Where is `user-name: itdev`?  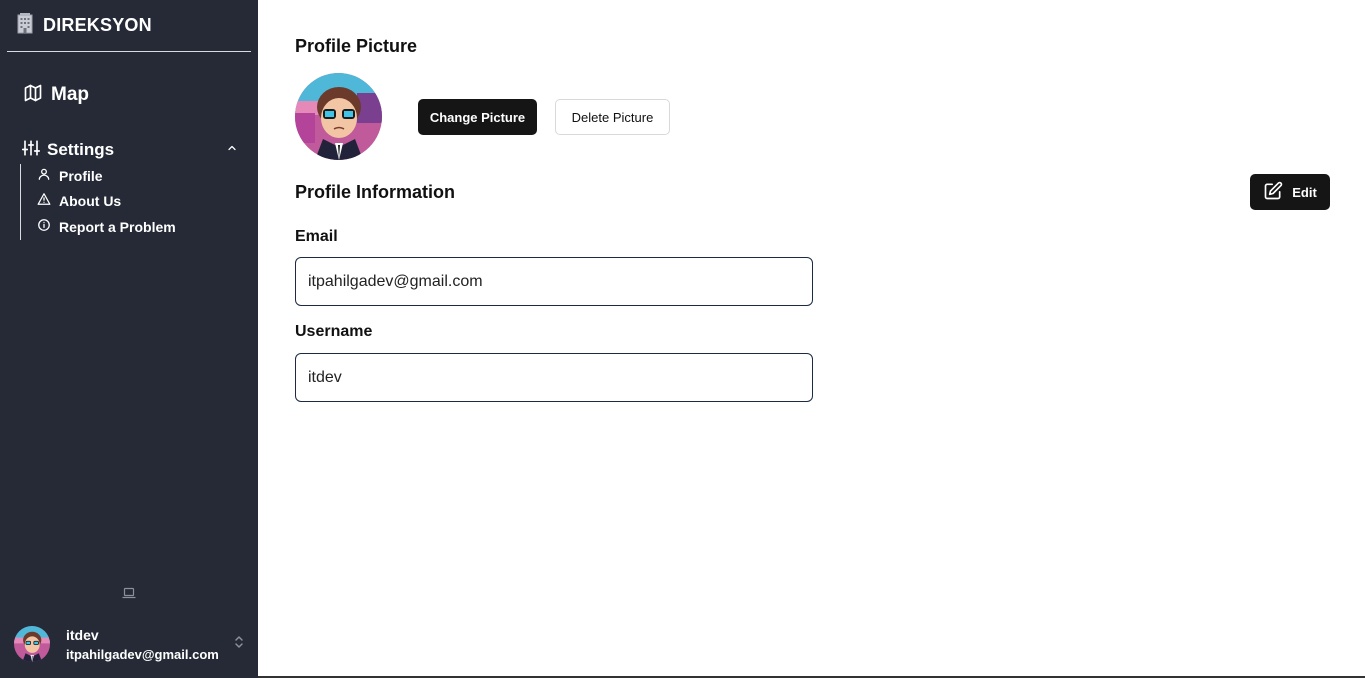 user-name: itdev is located at coordinates (82, 634).